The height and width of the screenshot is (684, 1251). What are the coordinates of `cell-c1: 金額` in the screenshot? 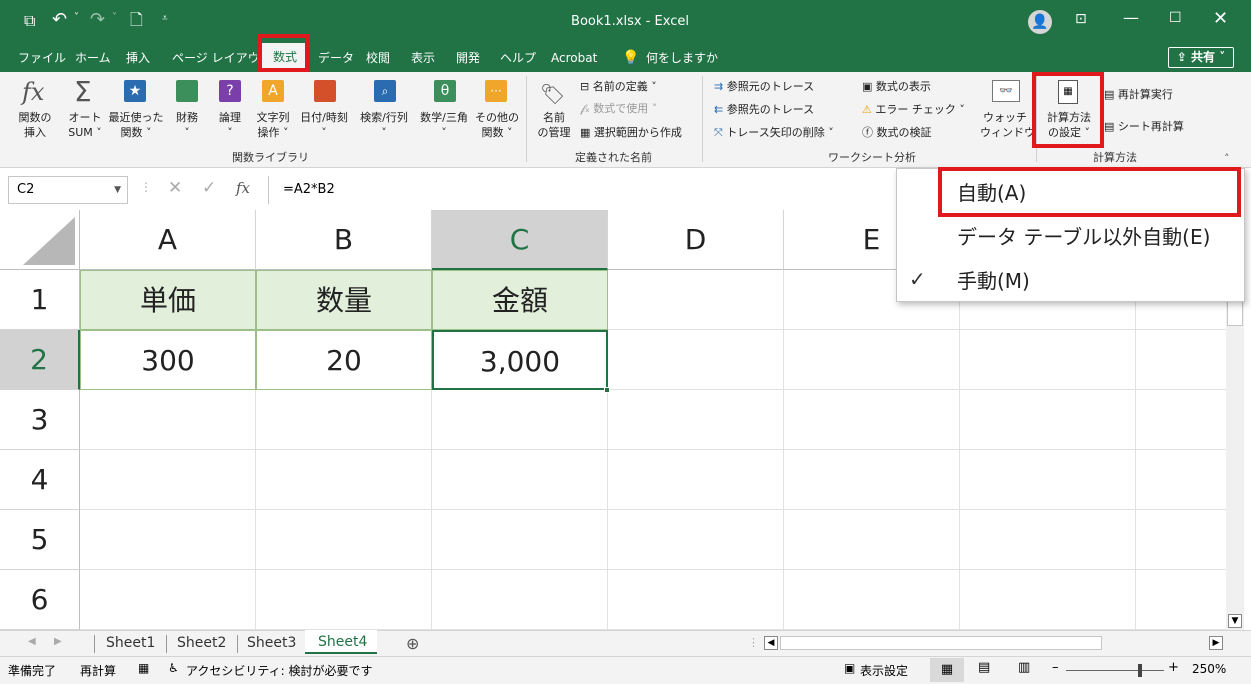 It's located at (520, 300).